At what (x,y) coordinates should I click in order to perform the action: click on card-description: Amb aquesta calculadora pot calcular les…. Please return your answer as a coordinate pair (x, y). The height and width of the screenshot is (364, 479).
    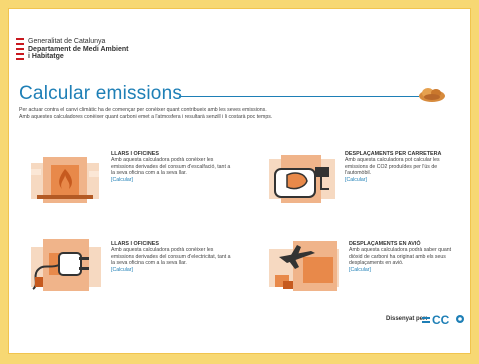
    Looking at the image, I should click on (392, 167).